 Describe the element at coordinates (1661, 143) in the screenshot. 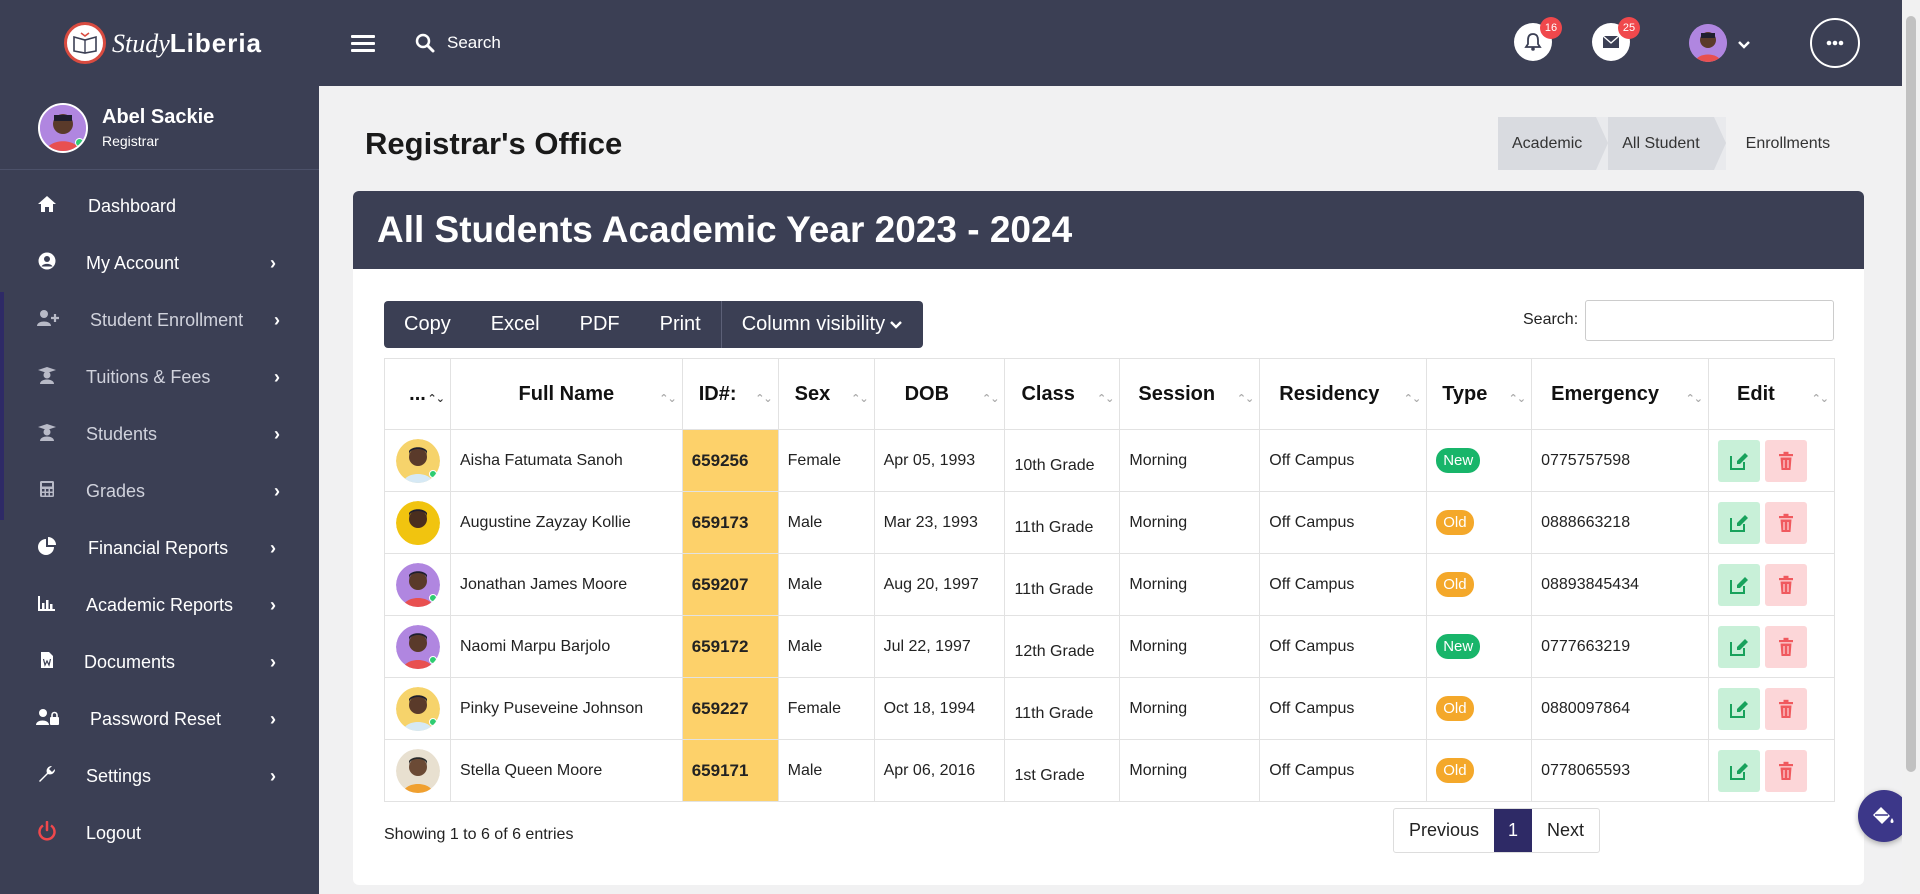

I see `breadcrumb-all-student: All Student` at that location.